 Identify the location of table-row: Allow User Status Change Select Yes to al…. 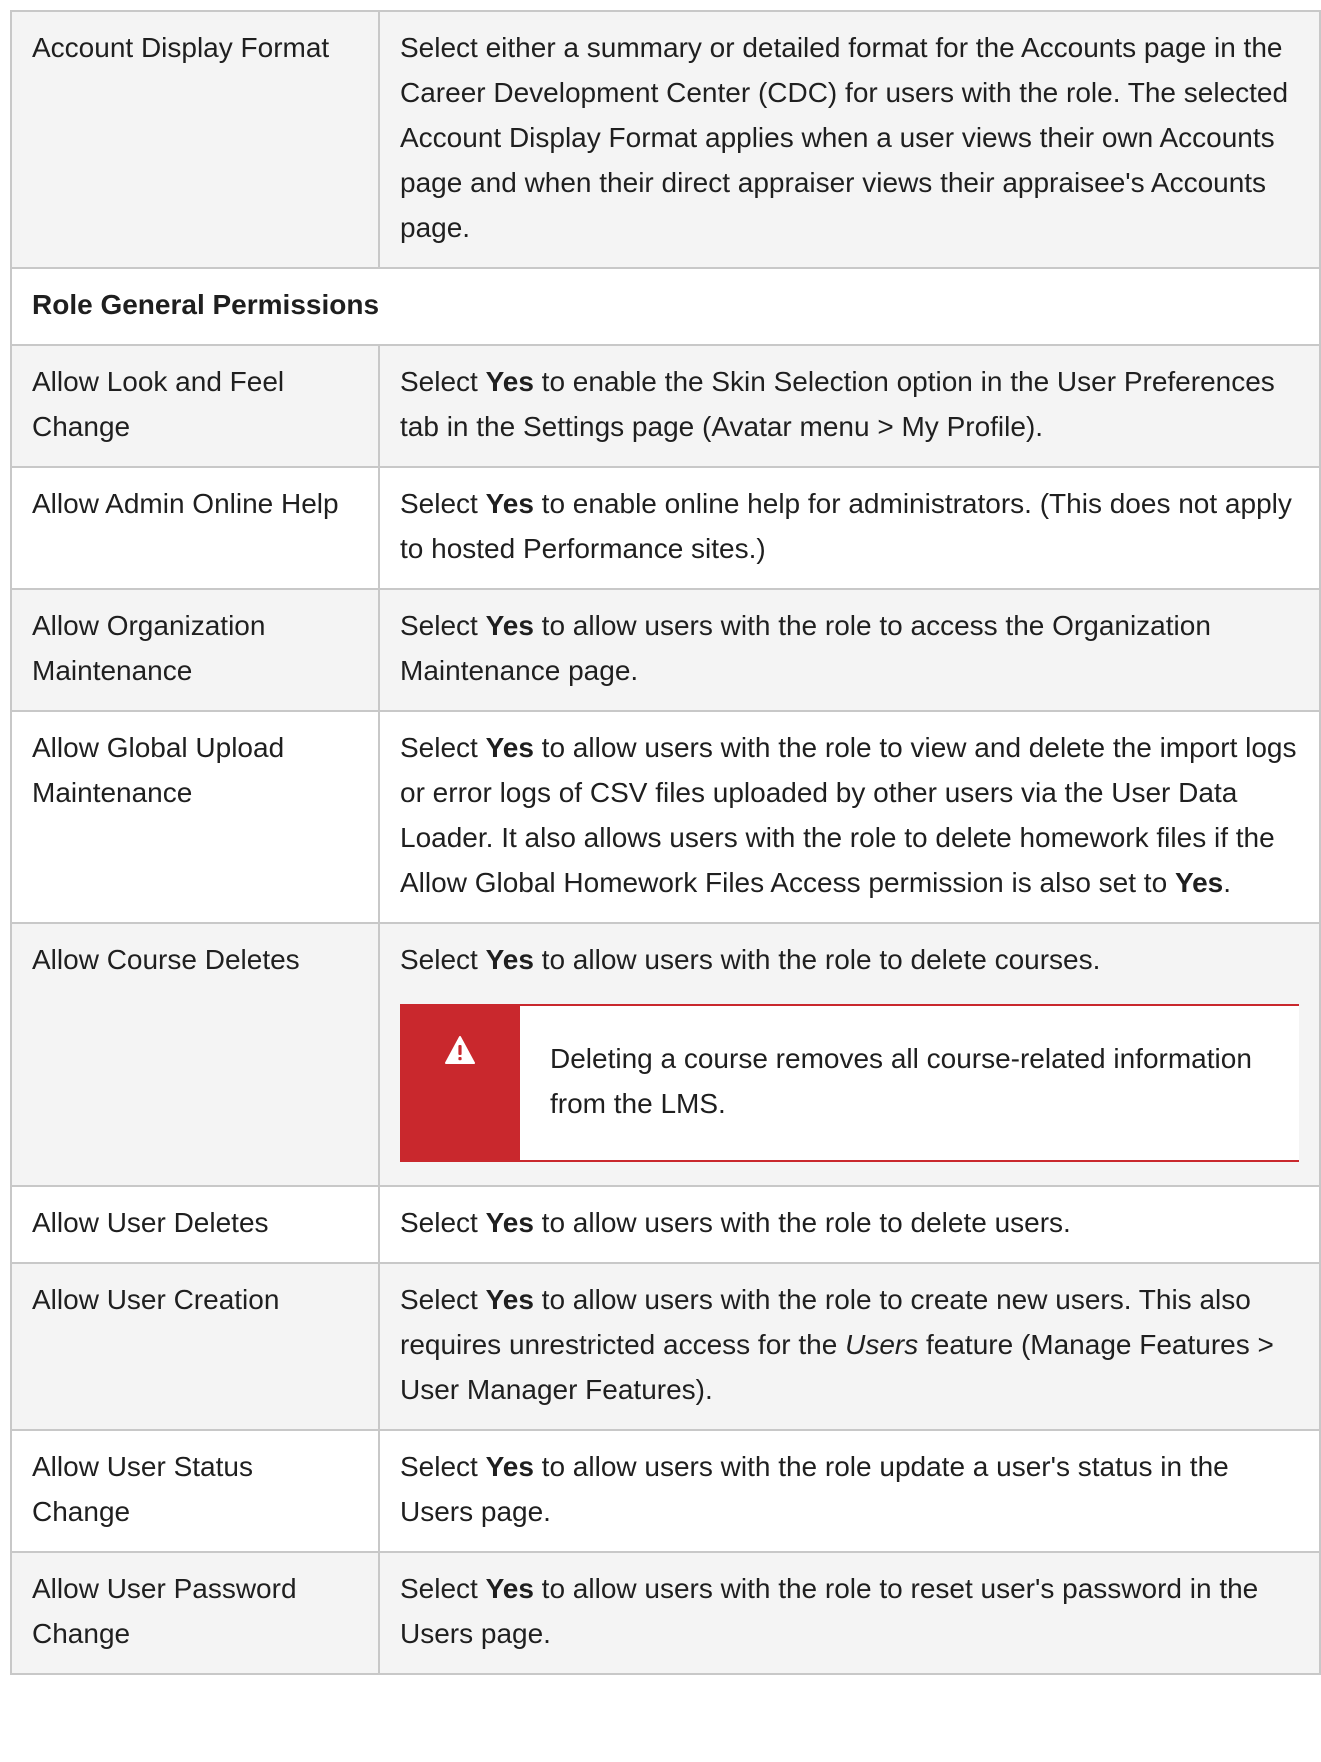
(665, 1491).